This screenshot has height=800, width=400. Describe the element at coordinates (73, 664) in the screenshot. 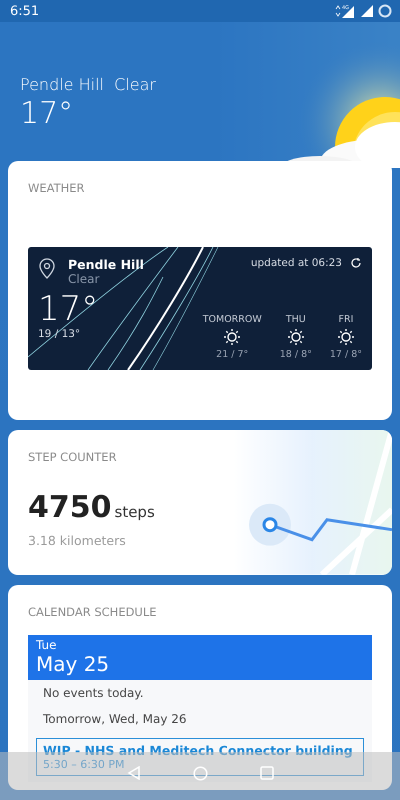

I see `date: May 25` at that location.